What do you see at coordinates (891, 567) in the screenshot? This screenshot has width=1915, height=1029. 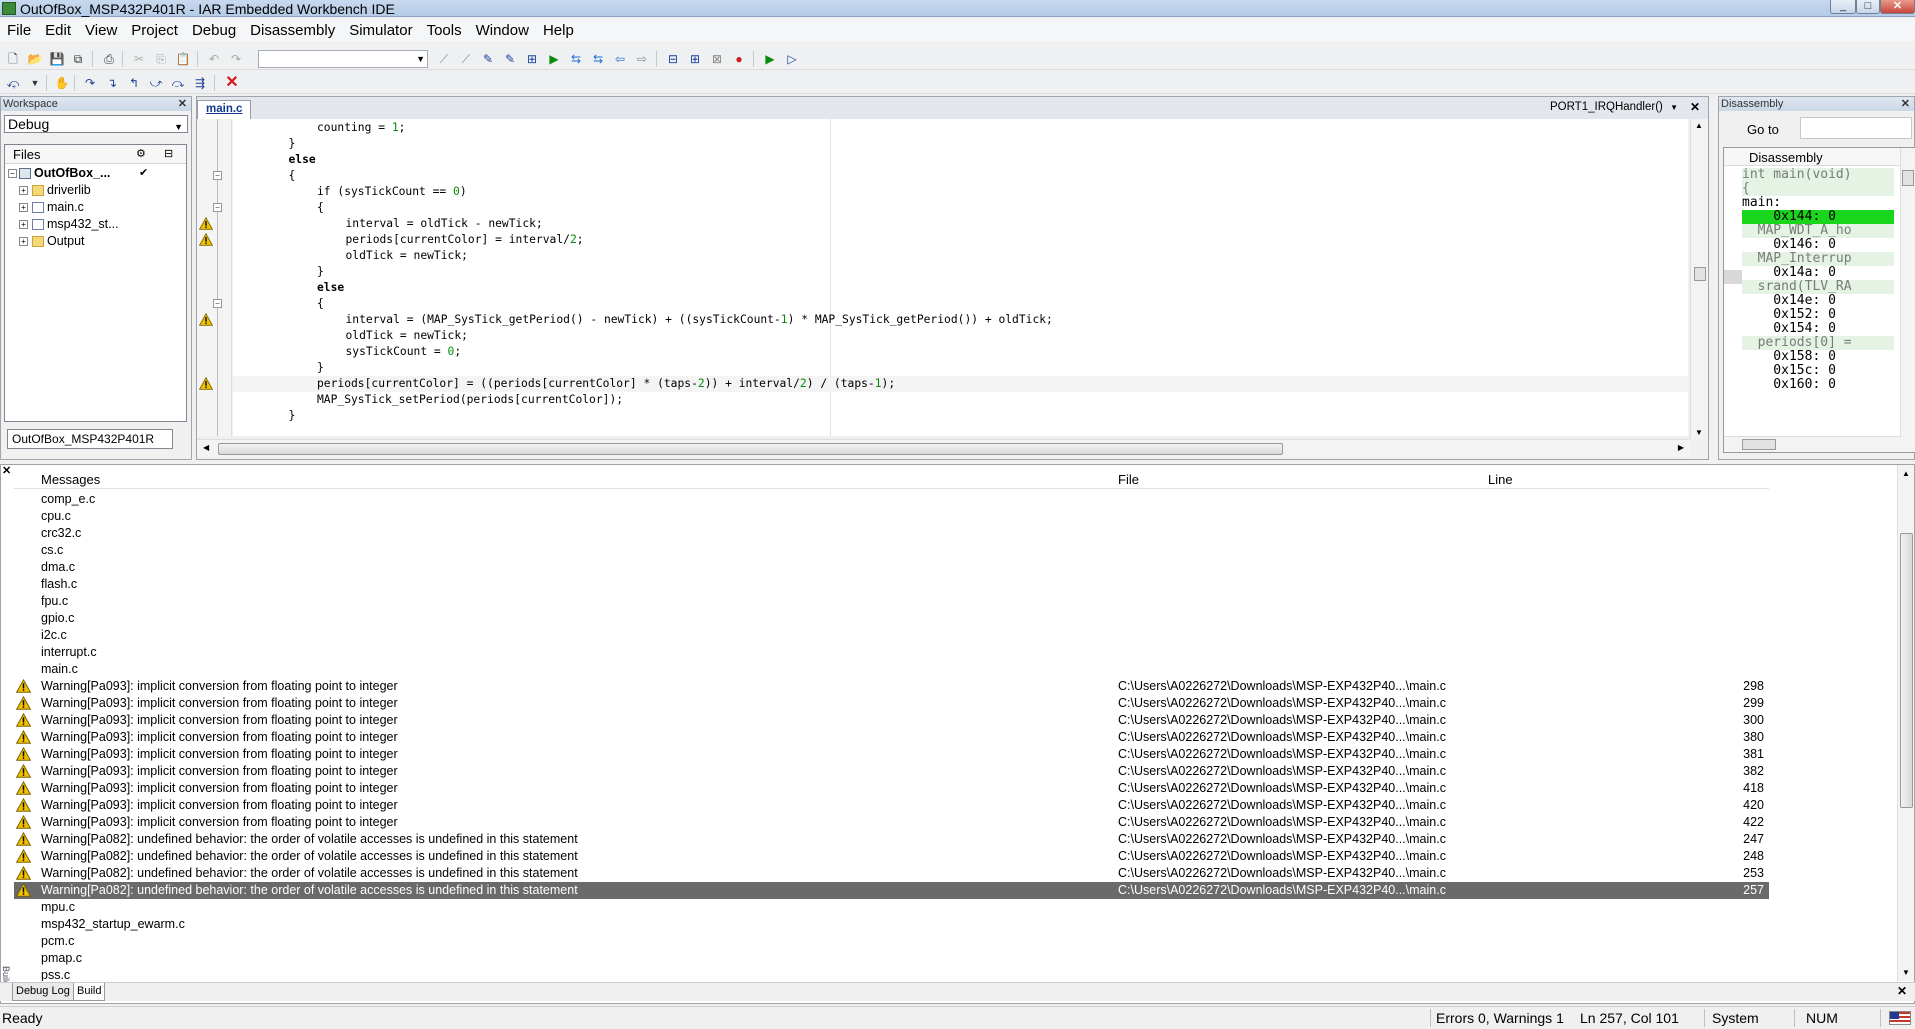 I see `message-row: dma.c` at bounding box center [891, 567].